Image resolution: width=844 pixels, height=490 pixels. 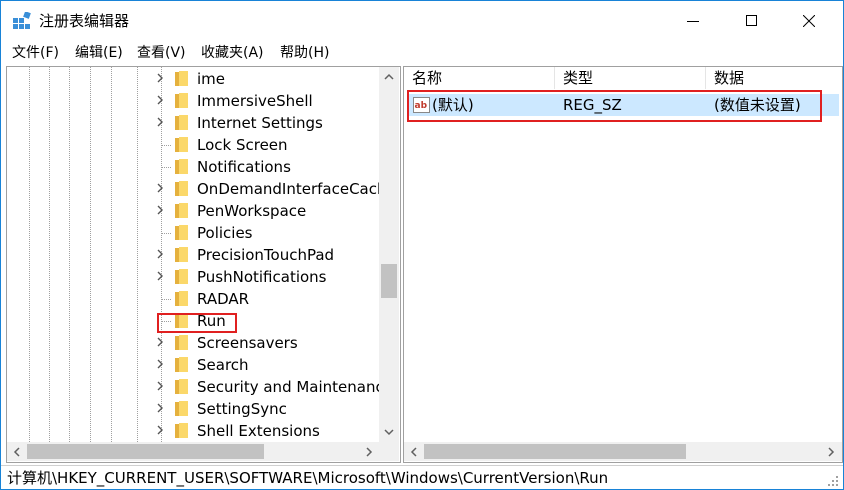 What do you see at coordinates (161, 53) in the screenshot?
I see `menu-view: 查看(V)` at bounding box center [161, 53].